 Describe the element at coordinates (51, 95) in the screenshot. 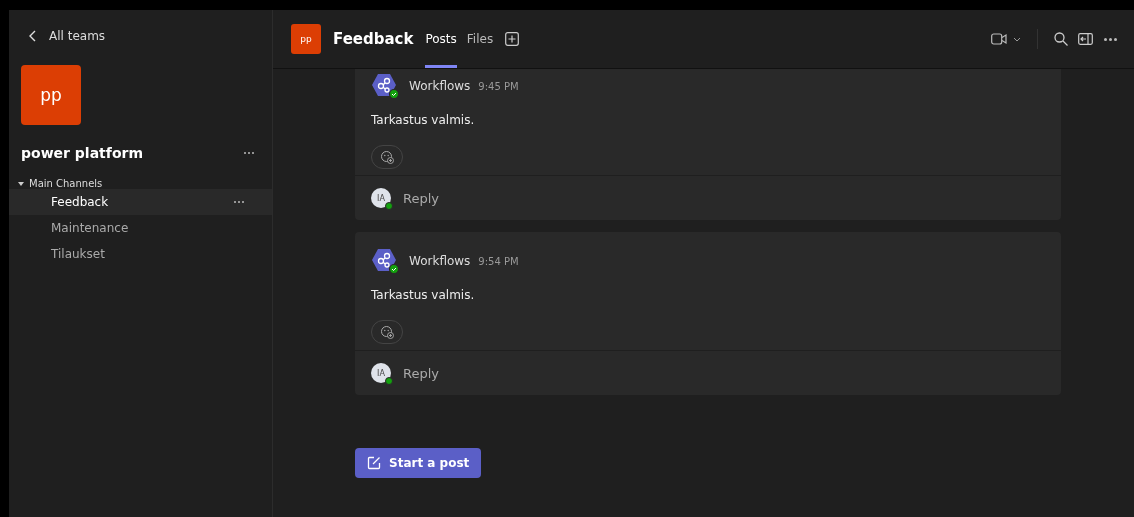

I see `team-avatar: pp` at that location.